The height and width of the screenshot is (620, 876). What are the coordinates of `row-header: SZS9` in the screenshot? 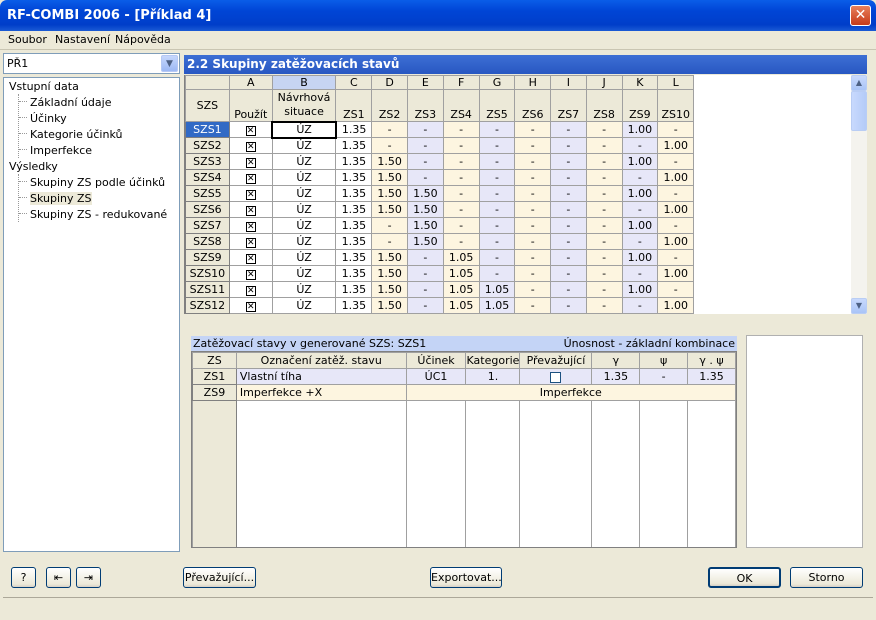 It's located at (207, 257).